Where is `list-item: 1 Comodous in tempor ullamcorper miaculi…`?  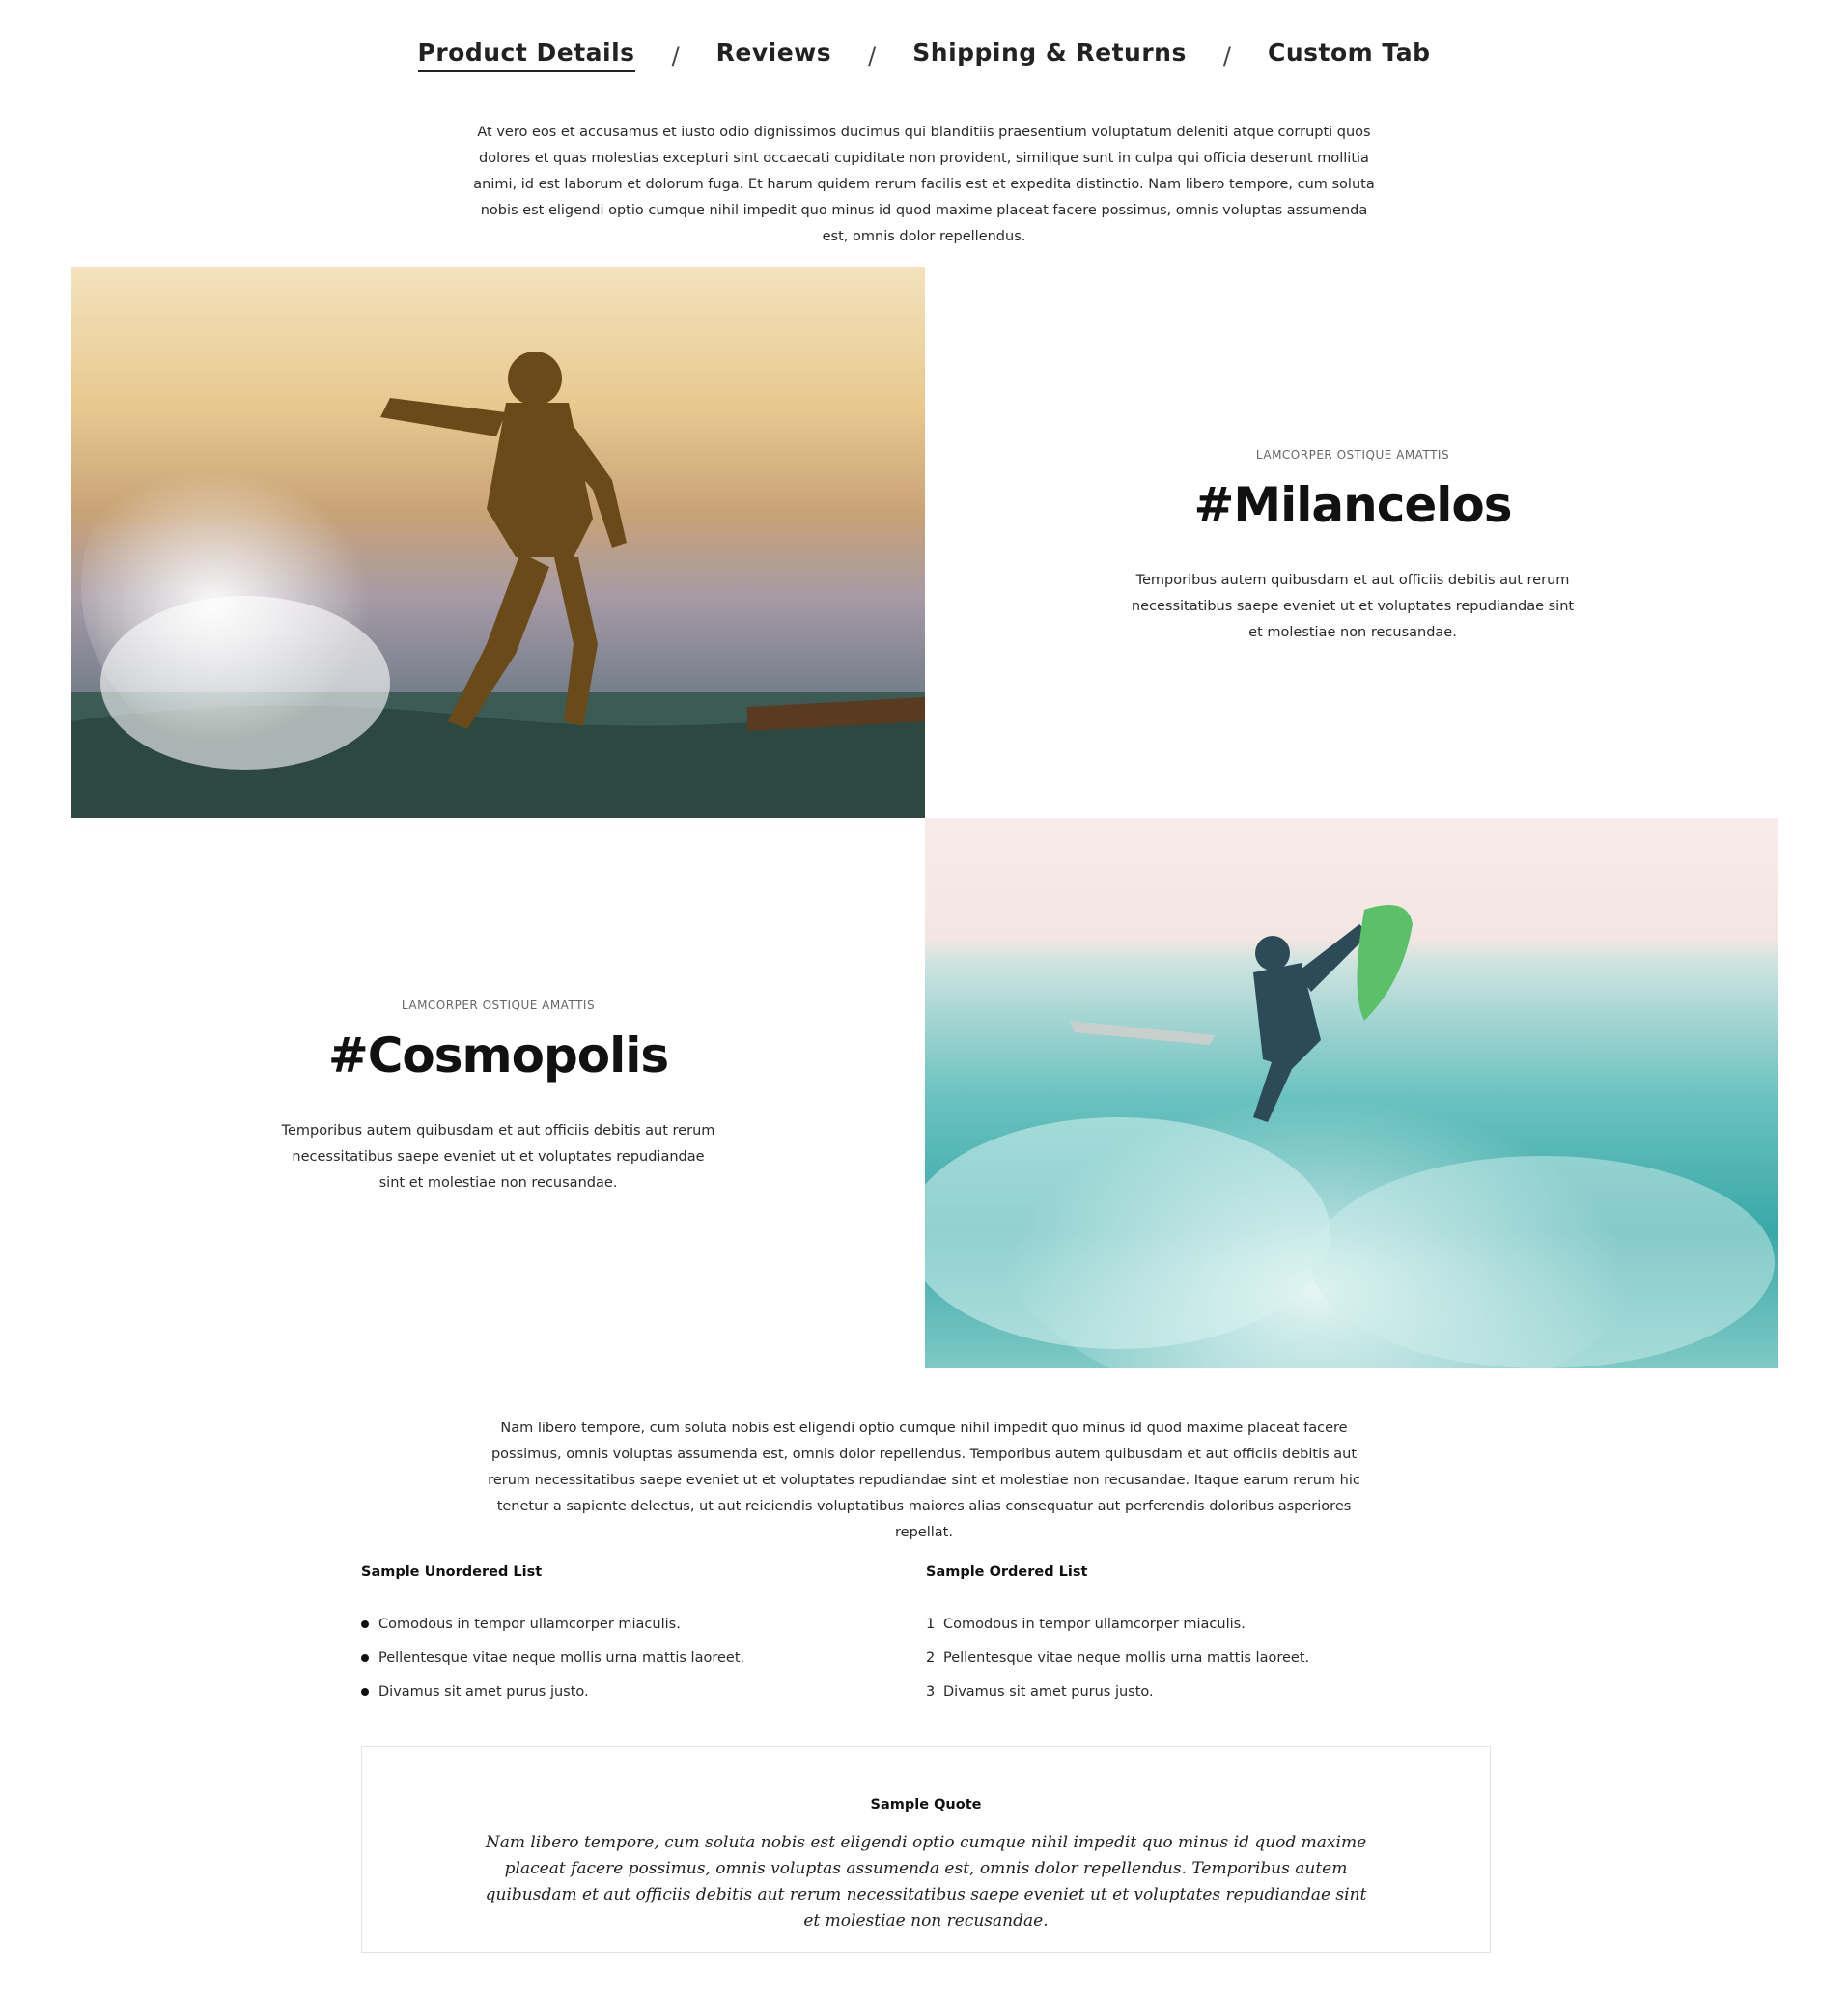
list-item: 1 Comodous in tempor ullamcorper miaculi… is located at coordinates (1177, 1624).